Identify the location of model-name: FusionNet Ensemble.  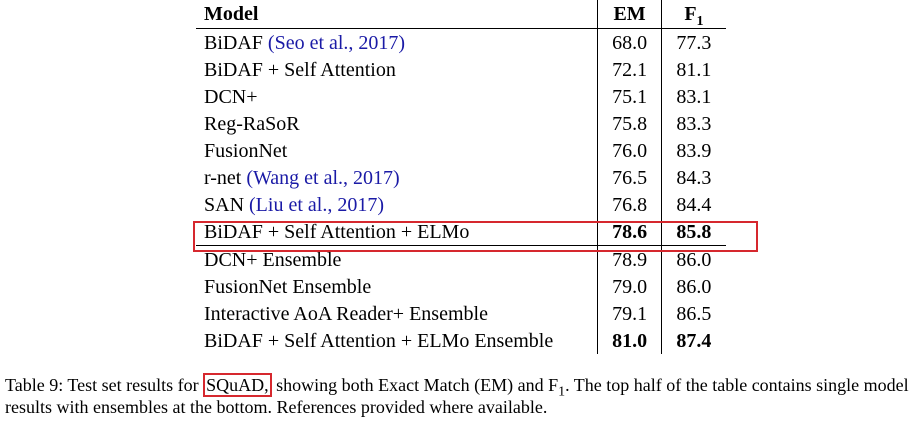
(288, 286).